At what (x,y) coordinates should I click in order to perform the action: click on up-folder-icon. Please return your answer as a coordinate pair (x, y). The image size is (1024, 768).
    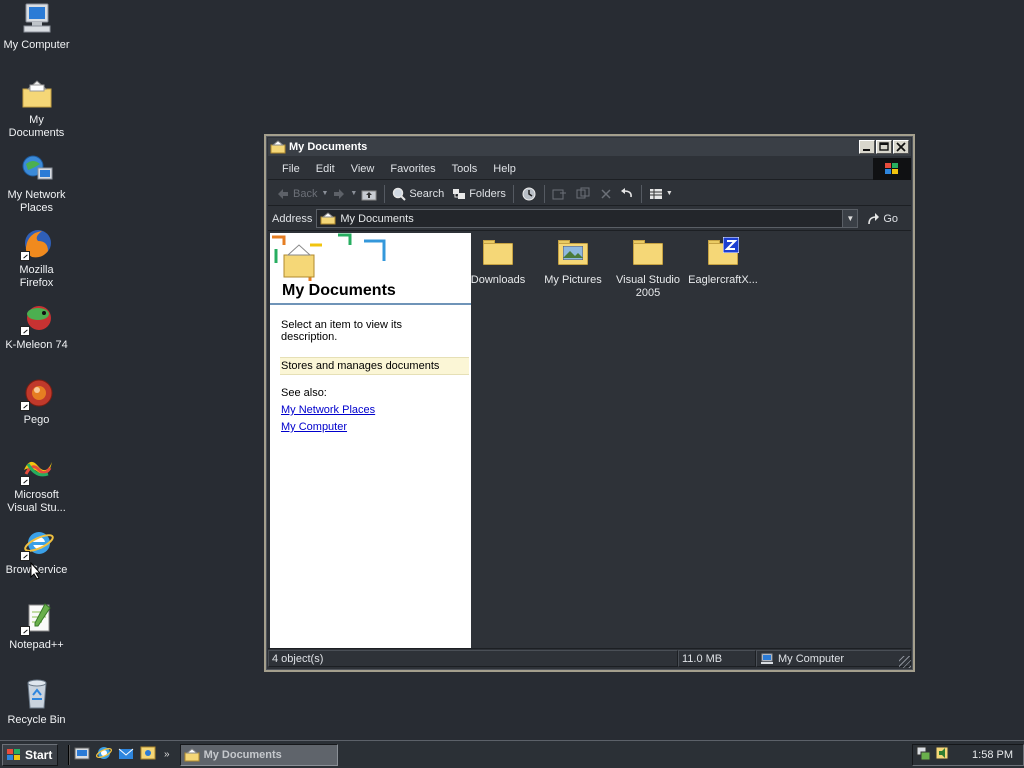
    Looking at the image, I should click on (369, 195).